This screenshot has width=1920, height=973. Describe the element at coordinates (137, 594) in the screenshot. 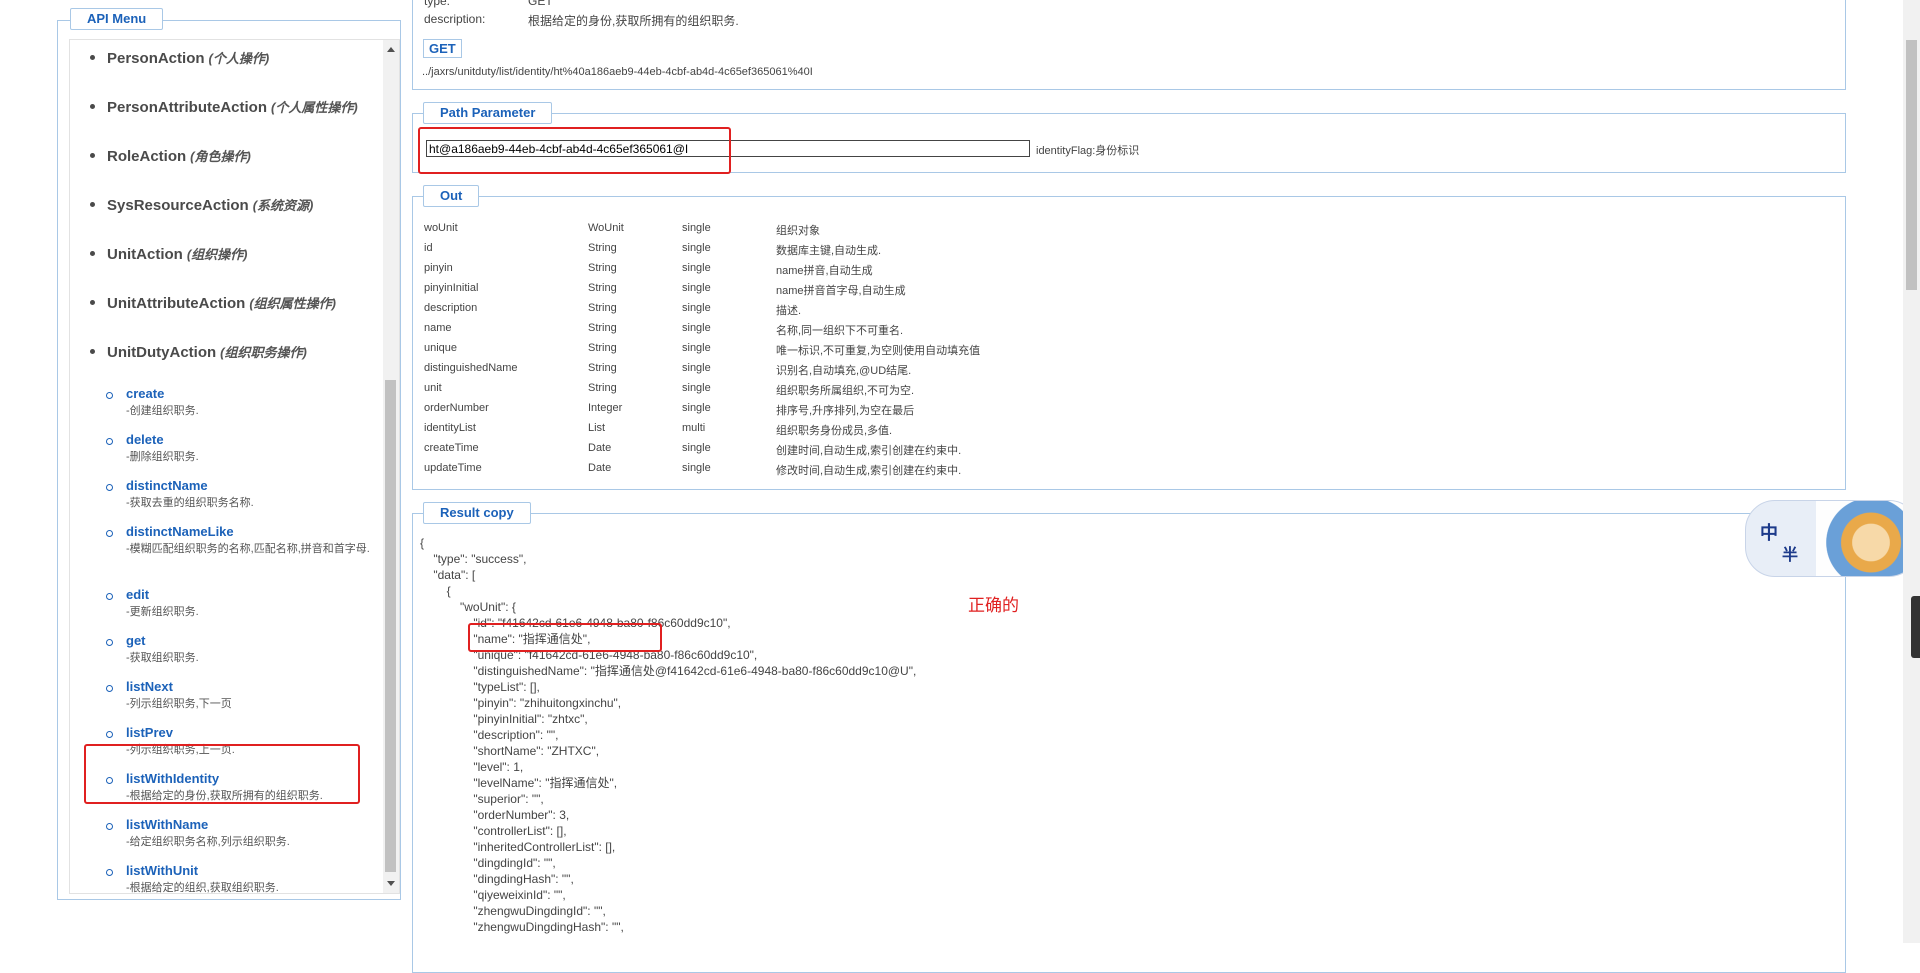

I see `menu-method-name: edit` at that location.